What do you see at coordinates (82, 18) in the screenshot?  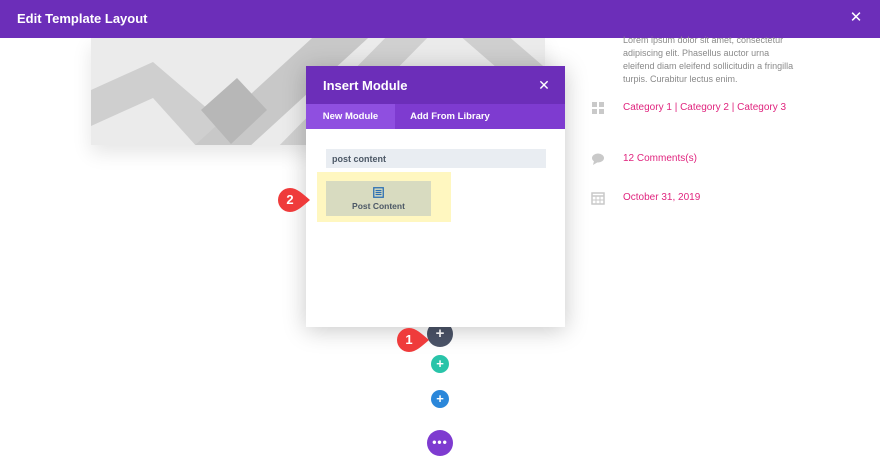 I see `page-title: Edit Template Layout` at bounding box center [82, 18].